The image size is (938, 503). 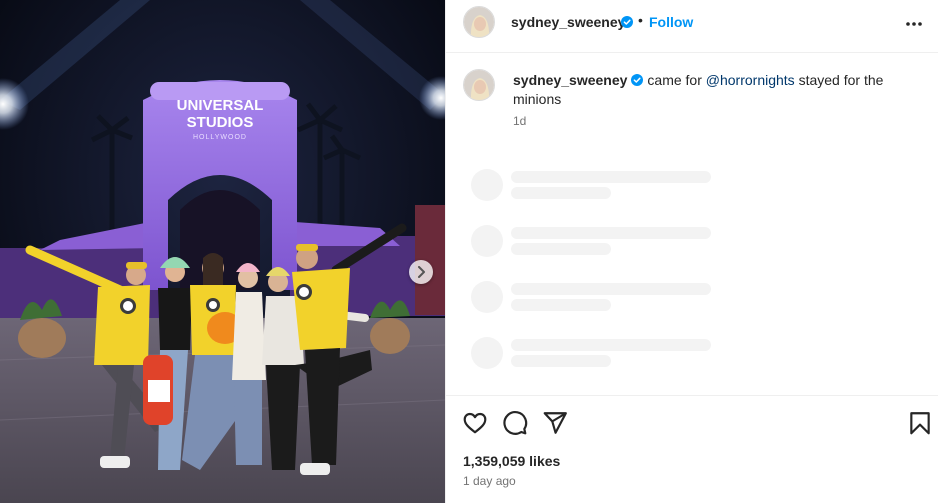 What do you see at coordinates (220, 105) in the screenshot?
I see `sign-line-1: UNIVERSAL` at bounding box center [220, 105].